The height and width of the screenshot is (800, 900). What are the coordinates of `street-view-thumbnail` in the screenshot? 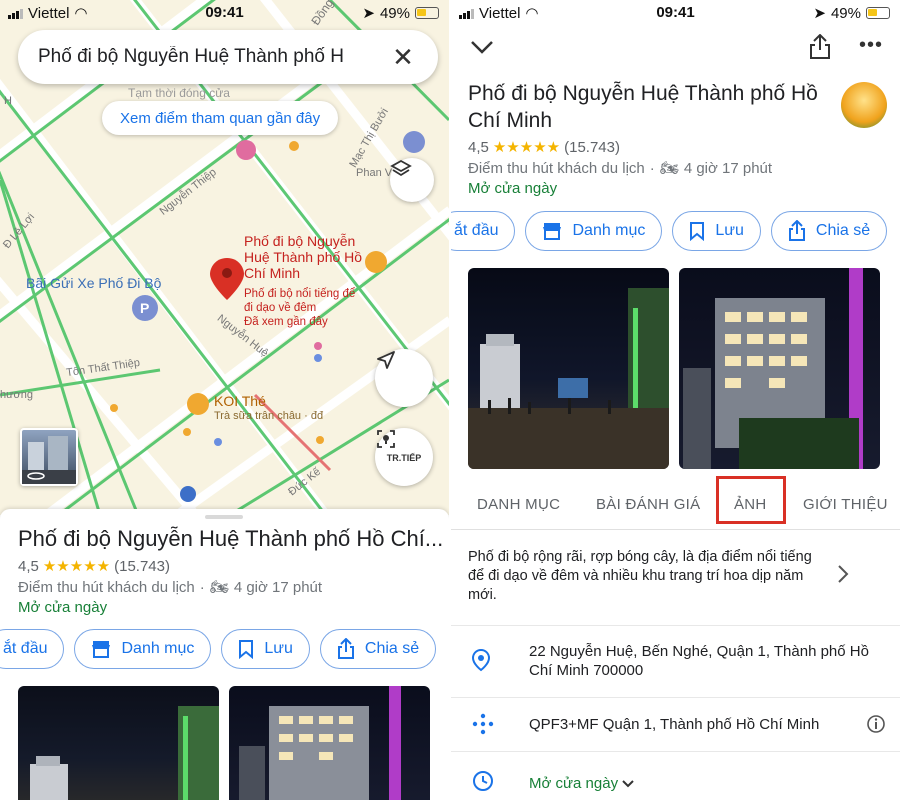 It's located at (49, 457).